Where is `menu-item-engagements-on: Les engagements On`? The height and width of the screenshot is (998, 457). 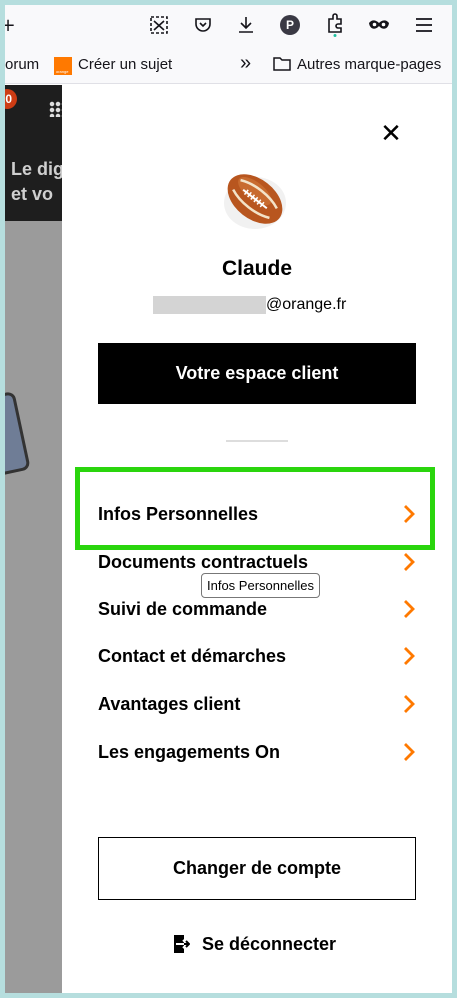
menu-item-engagements-on: Les engagements On is located at coordinates (257, 752).